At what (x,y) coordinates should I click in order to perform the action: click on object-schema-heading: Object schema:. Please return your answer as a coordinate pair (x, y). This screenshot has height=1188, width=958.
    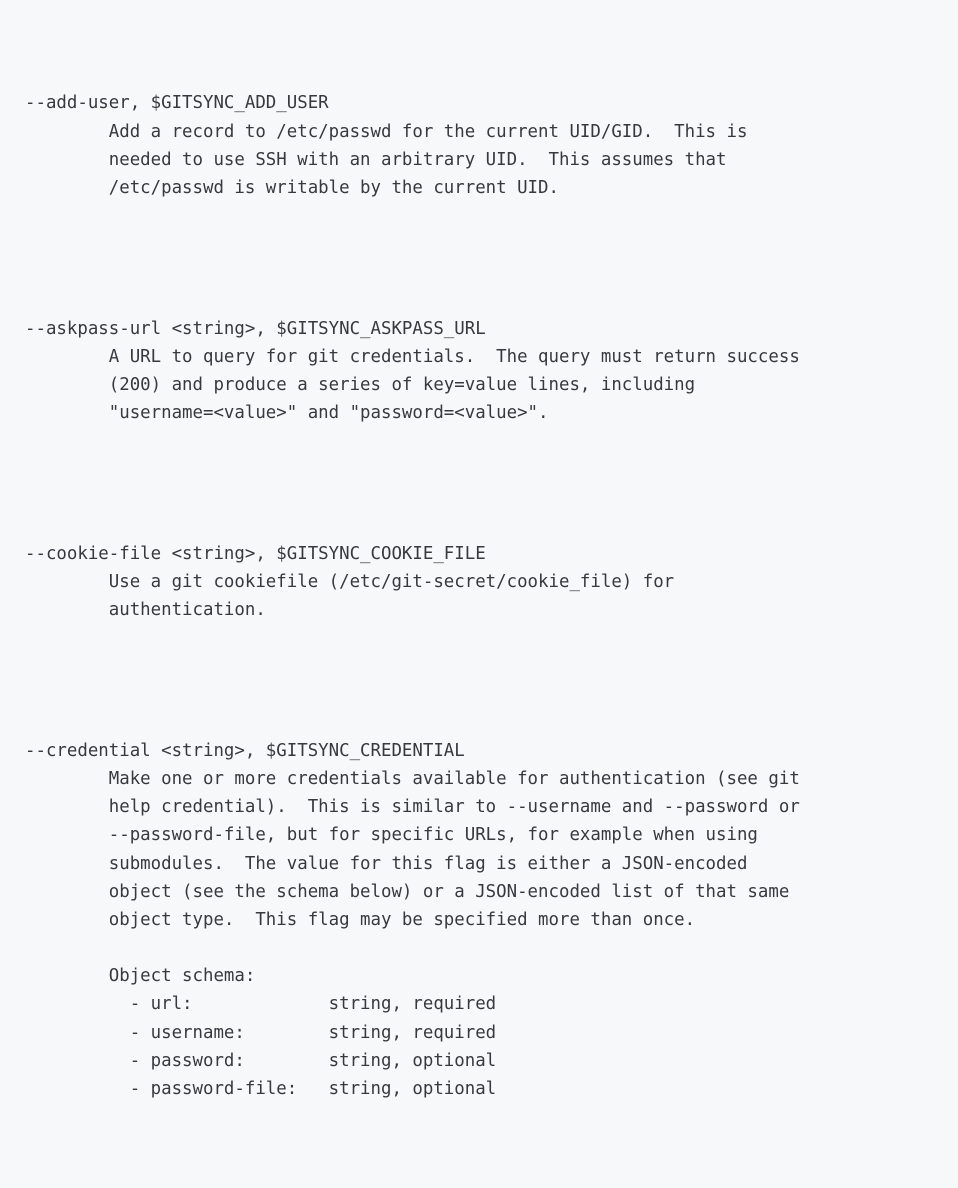
    Looking at the image, I should click on (140, 976).